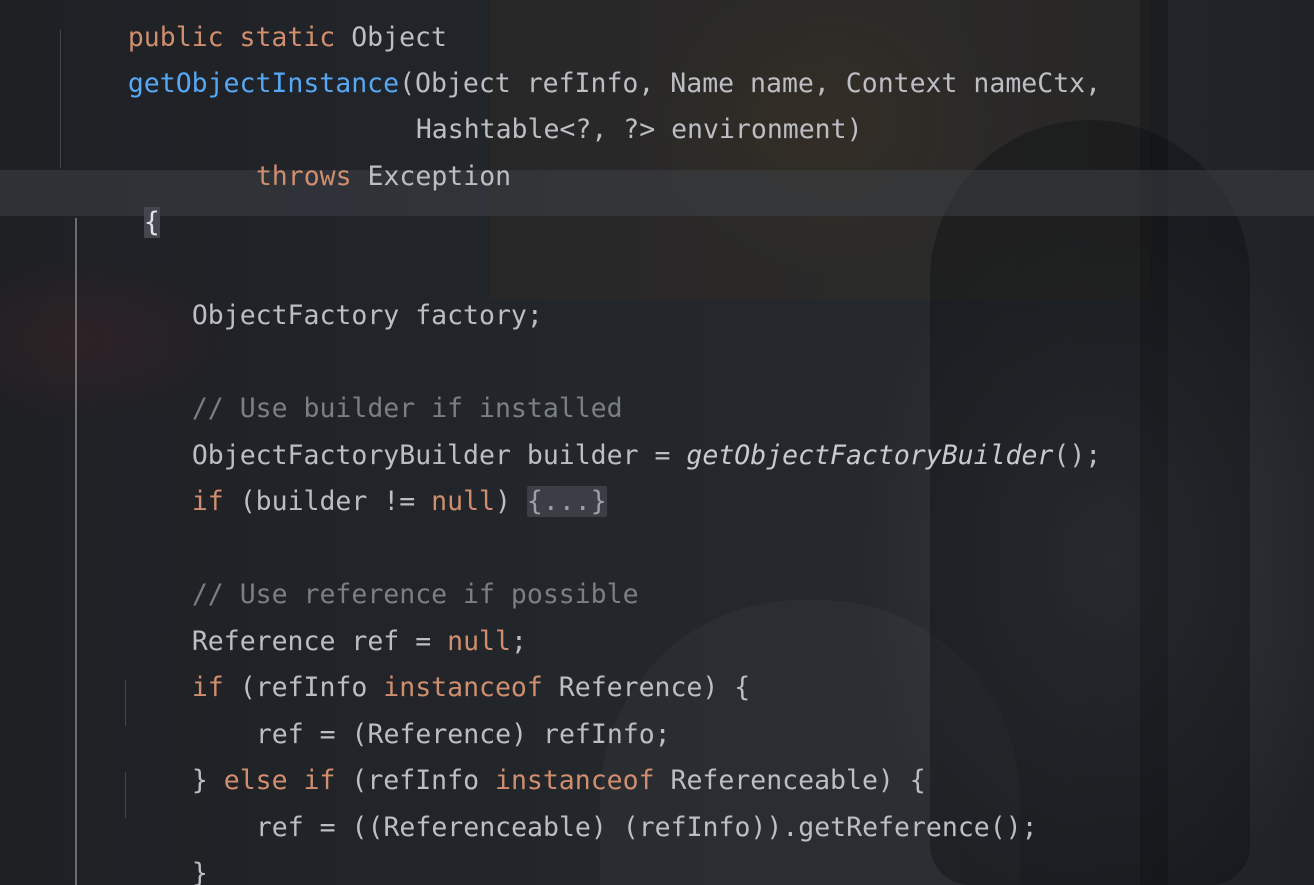  What do you see at coordinates (375, 394) in the screenshot?
I see `code-line-comment-builder: // Use builder if installed` at bounding box center [375, 394].